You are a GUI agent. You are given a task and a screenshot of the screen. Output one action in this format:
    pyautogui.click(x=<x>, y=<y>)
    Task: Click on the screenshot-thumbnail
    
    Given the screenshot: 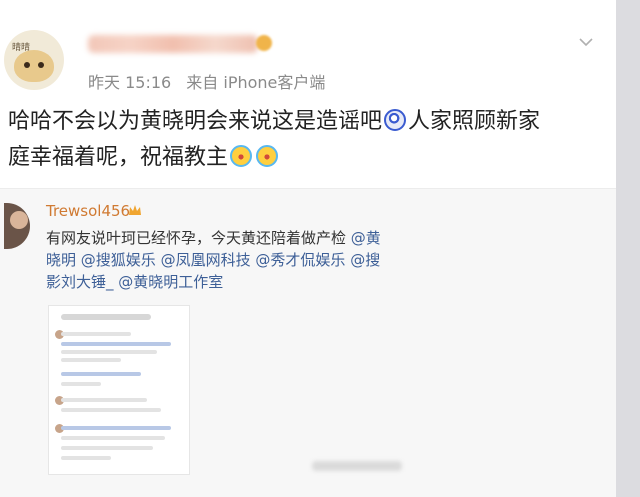 What is the action you would take?
    pyautogui.click(x=119, y=390)
    